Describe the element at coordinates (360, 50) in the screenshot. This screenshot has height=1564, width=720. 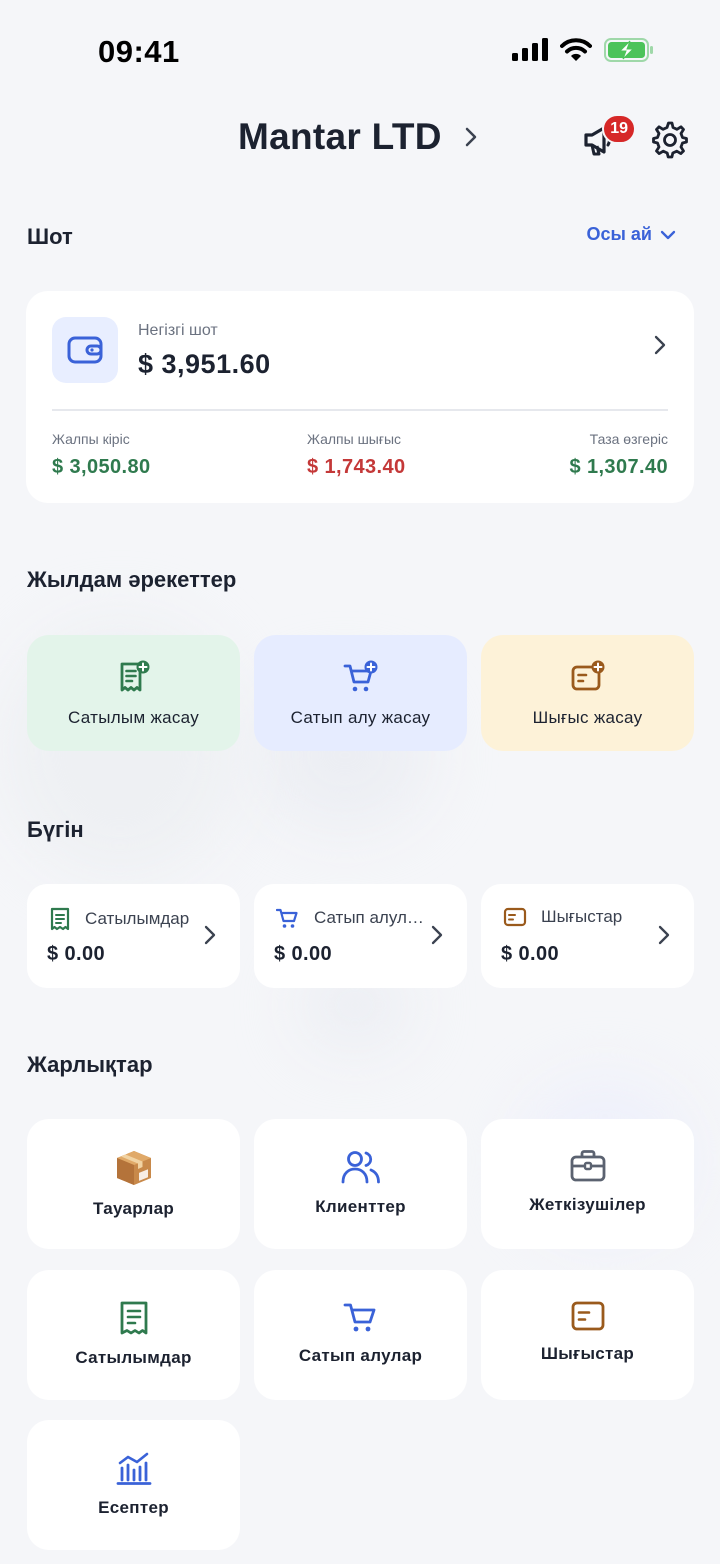
I see `status-bar: 09:41` at that location.